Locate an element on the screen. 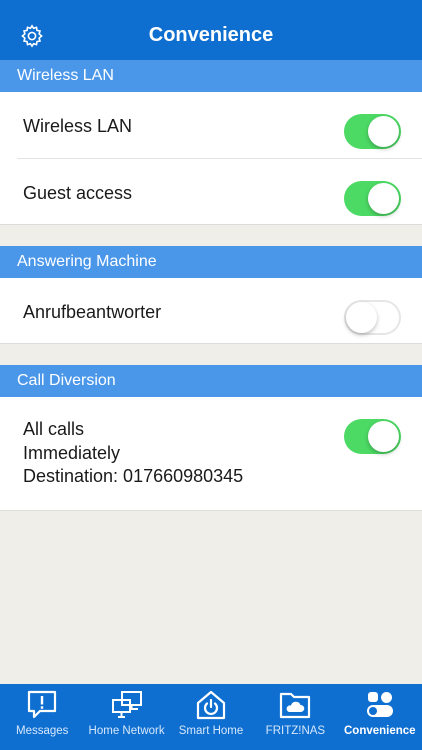 The height and width of the screenshot is (750, 422). call-diversion-toggle is located at coordinates (372, 436).